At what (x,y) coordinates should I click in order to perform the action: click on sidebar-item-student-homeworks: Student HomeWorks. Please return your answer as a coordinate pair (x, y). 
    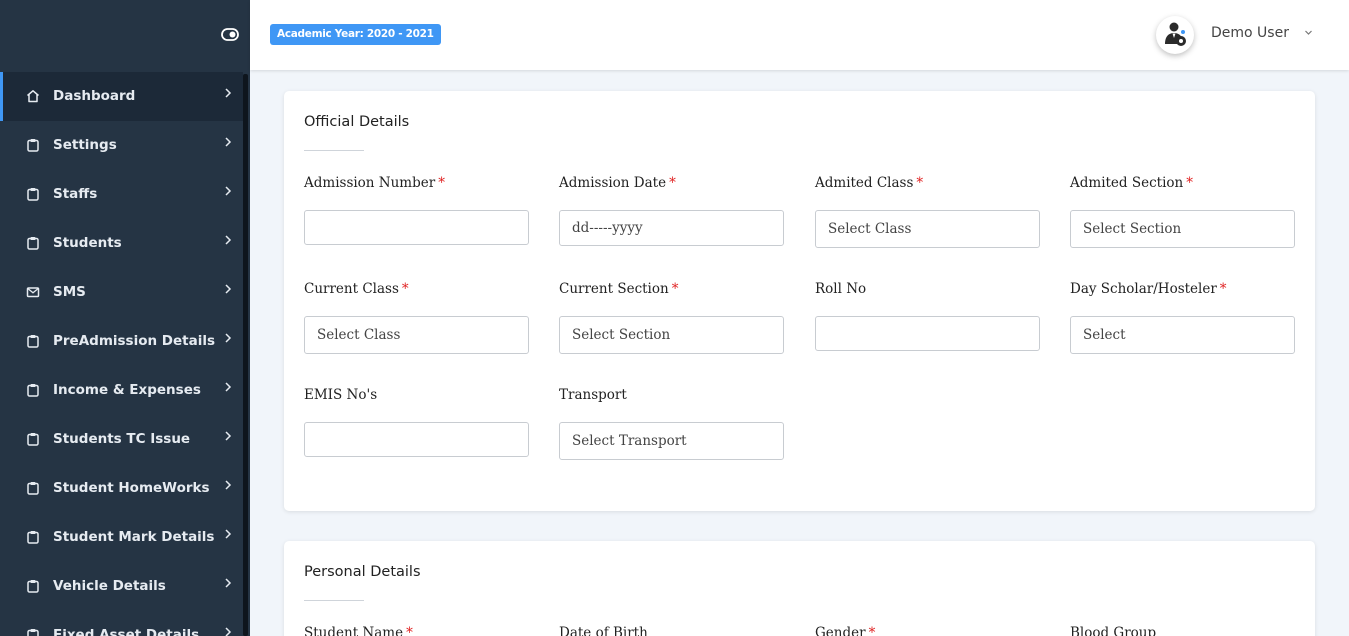
    Looking at the image, I should click on (121, 488).